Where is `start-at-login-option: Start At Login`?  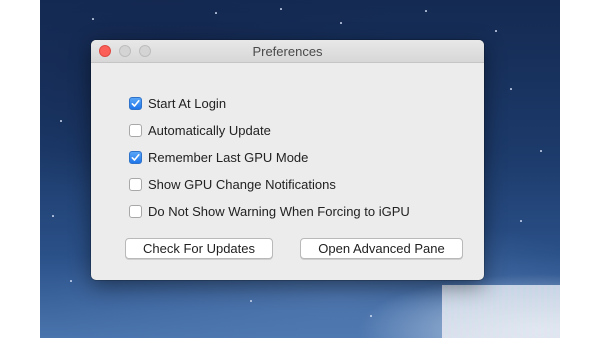
start-at-login-option: Start At Login is located at coordinates (177, 103).